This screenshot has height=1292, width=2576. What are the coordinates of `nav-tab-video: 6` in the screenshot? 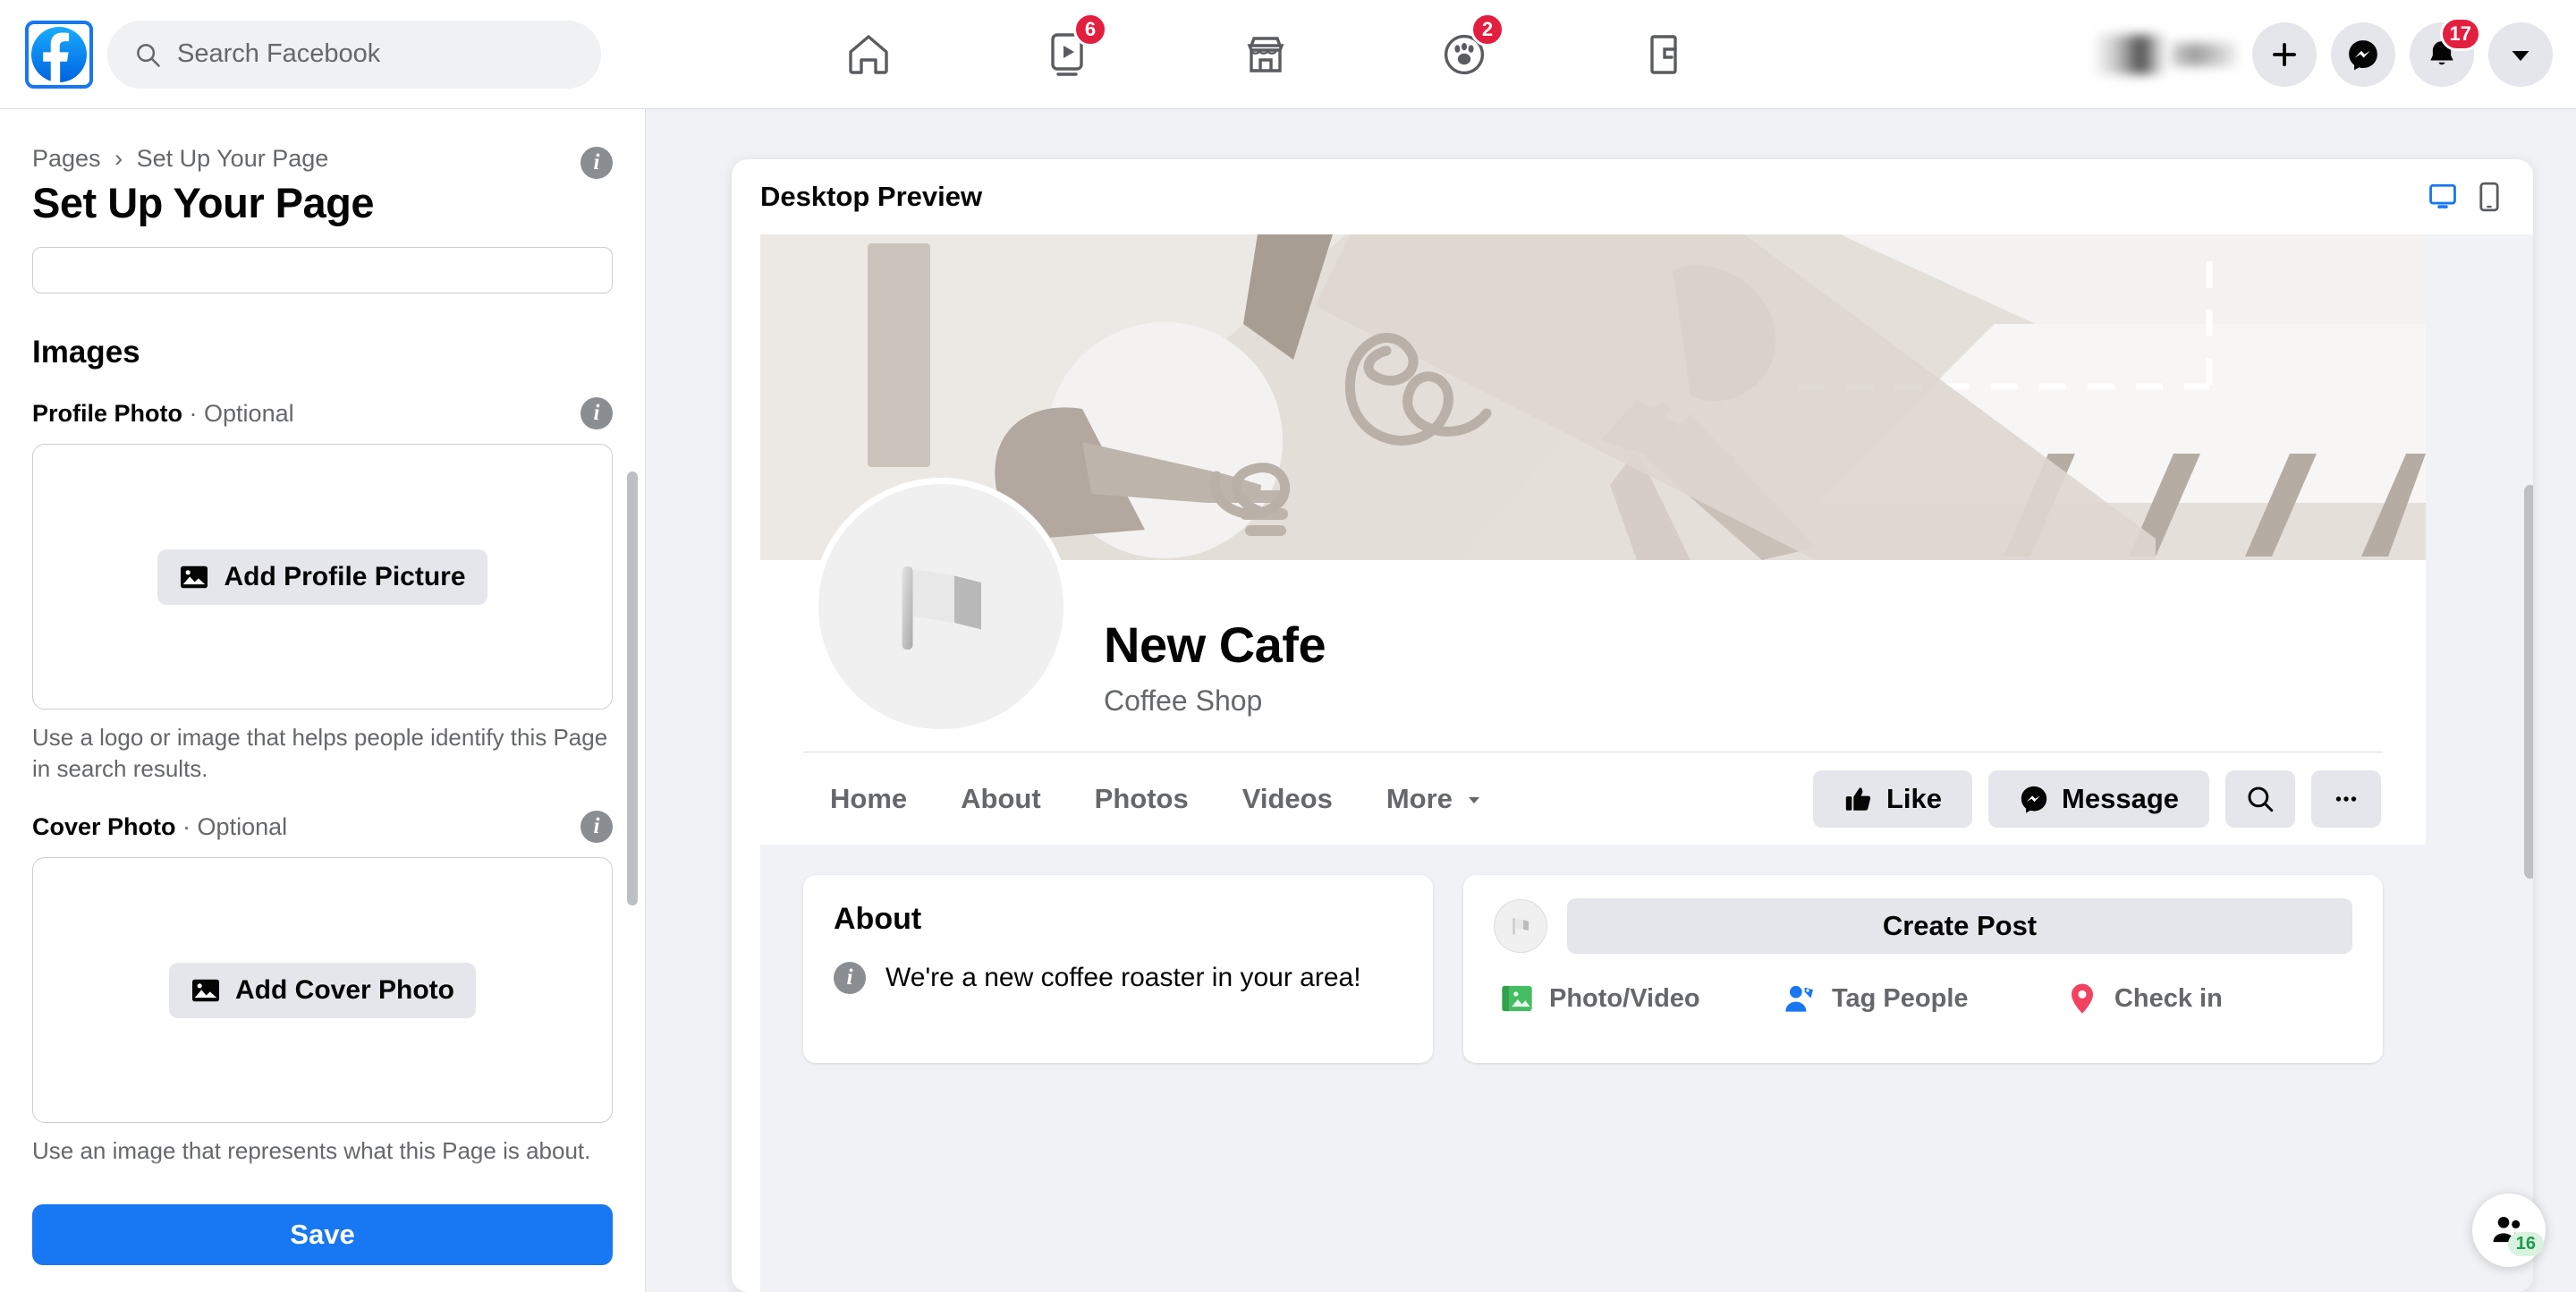 It's located at (1067, 54).